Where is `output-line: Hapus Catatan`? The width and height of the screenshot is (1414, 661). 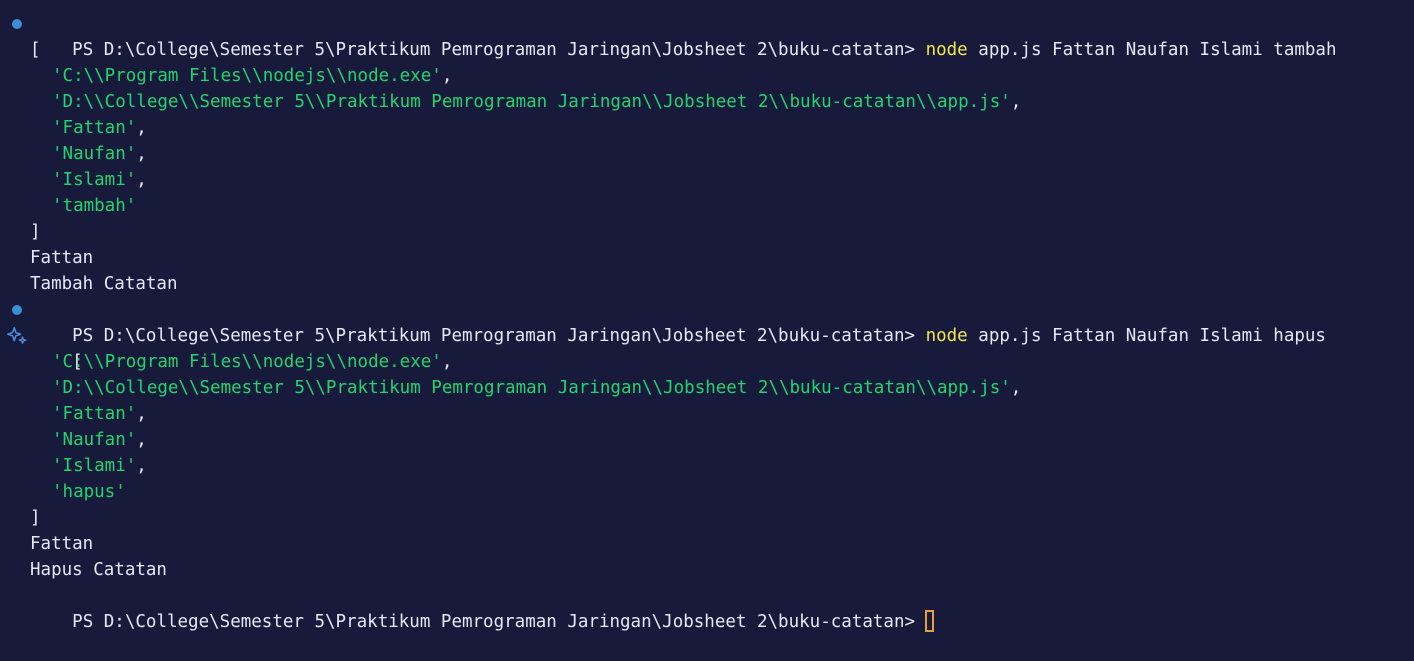
output-line: Hapus Catatan is located at coordinates (98, 570).